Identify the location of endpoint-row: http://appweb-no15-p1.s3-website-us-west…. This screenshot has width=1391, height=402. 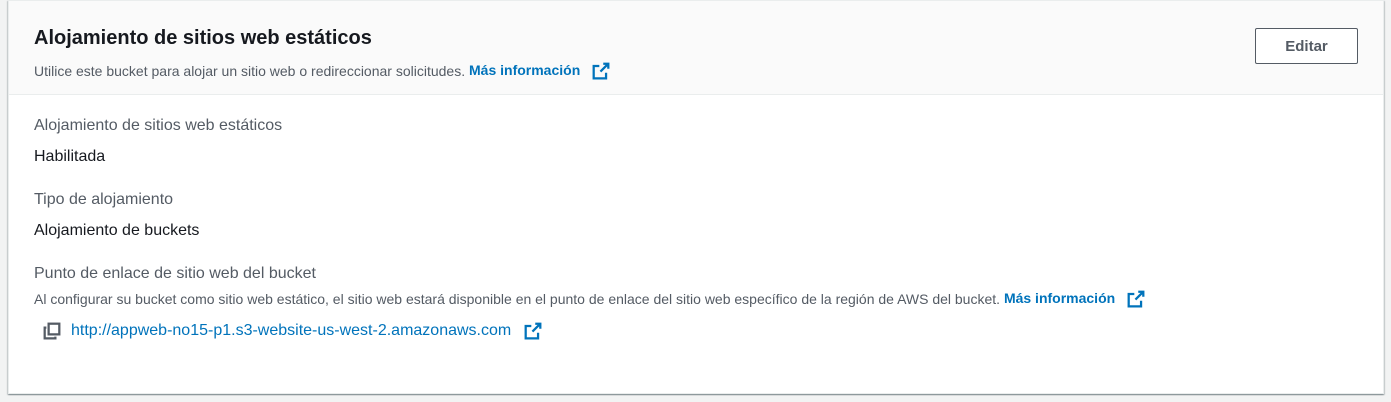
(700, 331).